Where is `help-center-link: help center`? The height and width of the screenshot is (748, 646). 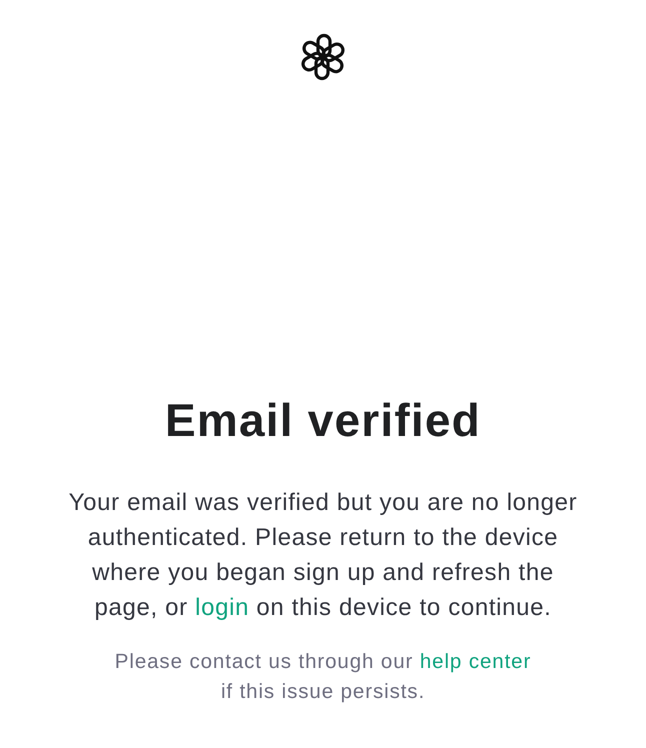 help-center-link: help center is located at coordinates (476, 661).